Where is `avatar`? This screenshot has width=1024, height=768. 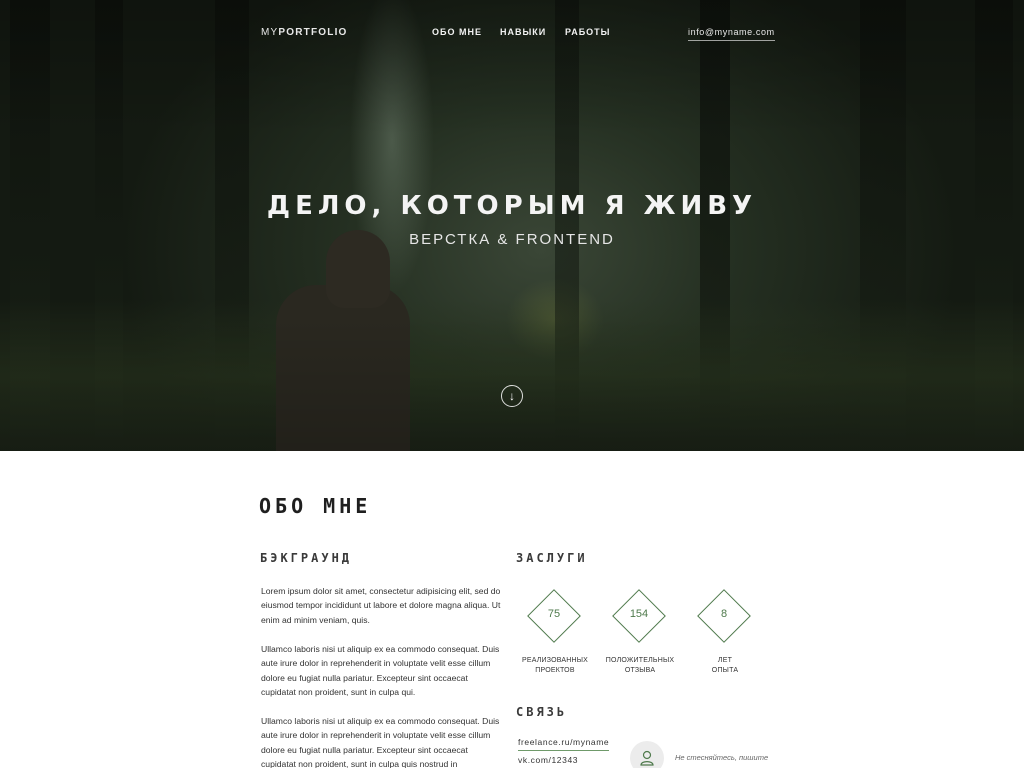
avatar is located at coordinates (647, 754).